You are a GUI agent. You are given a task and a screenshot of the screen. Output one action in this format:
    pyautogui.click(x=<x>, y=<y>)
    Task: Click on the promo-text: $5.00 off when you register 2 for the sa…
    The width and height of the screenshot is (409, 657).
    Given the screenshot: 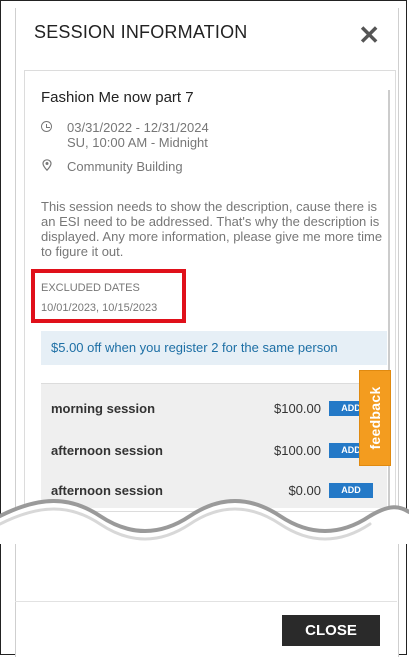 What is the action you would take?
    pyautogui.click(x=194, y=347)
    